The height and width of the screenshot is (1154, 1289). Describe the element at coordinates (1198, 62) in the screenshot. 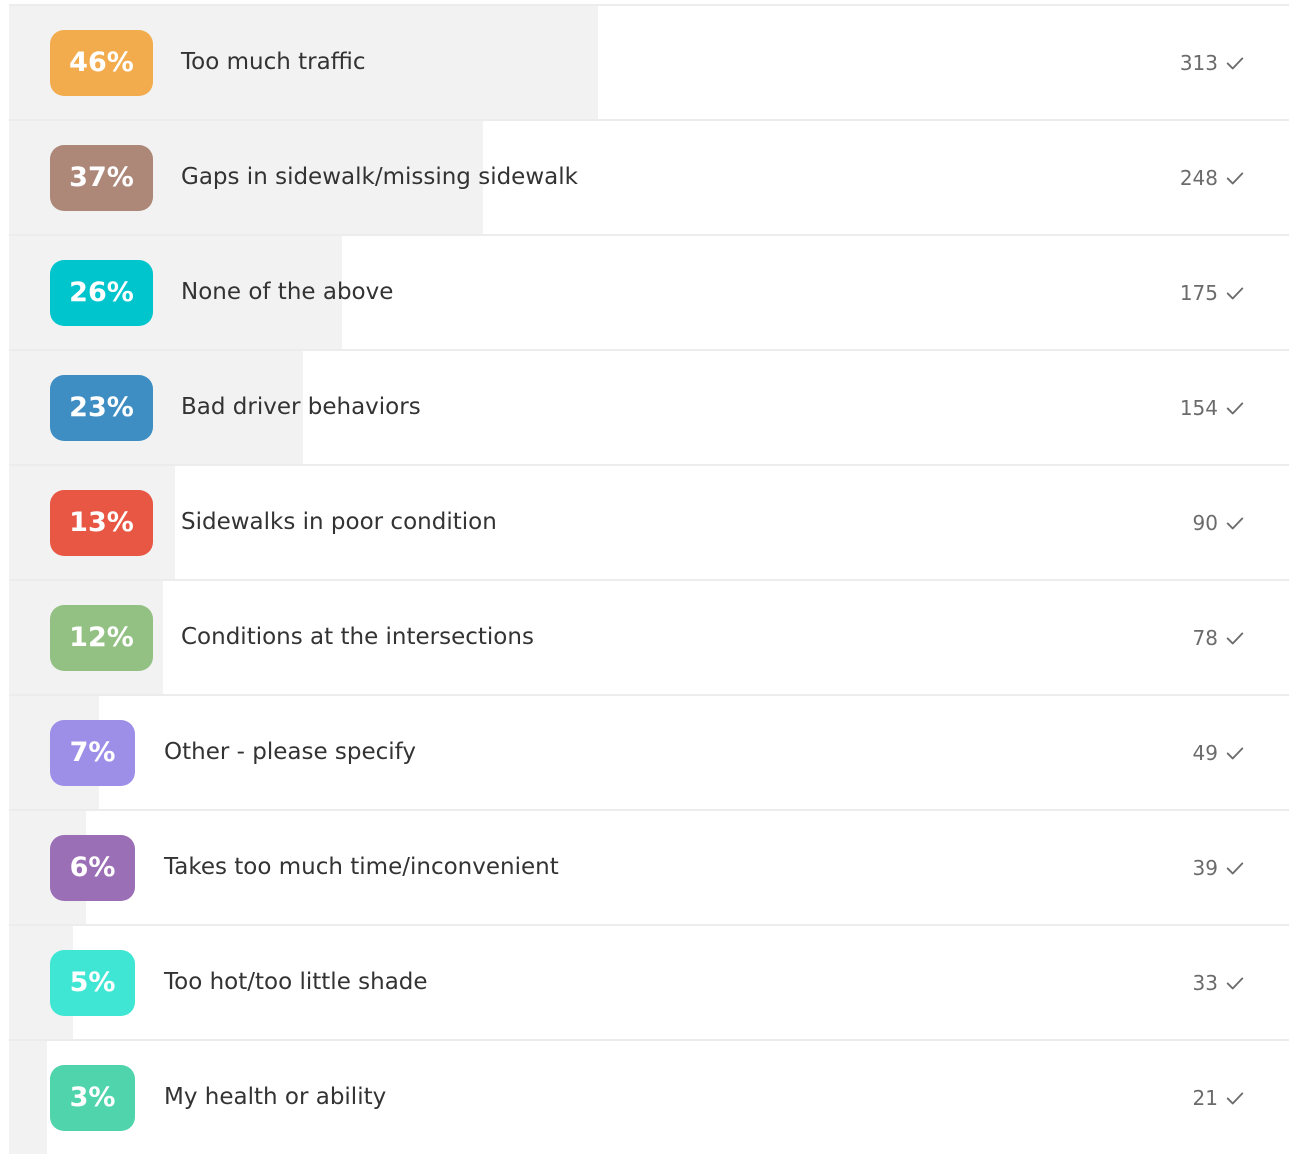

I see `count-value: 313` at that location.